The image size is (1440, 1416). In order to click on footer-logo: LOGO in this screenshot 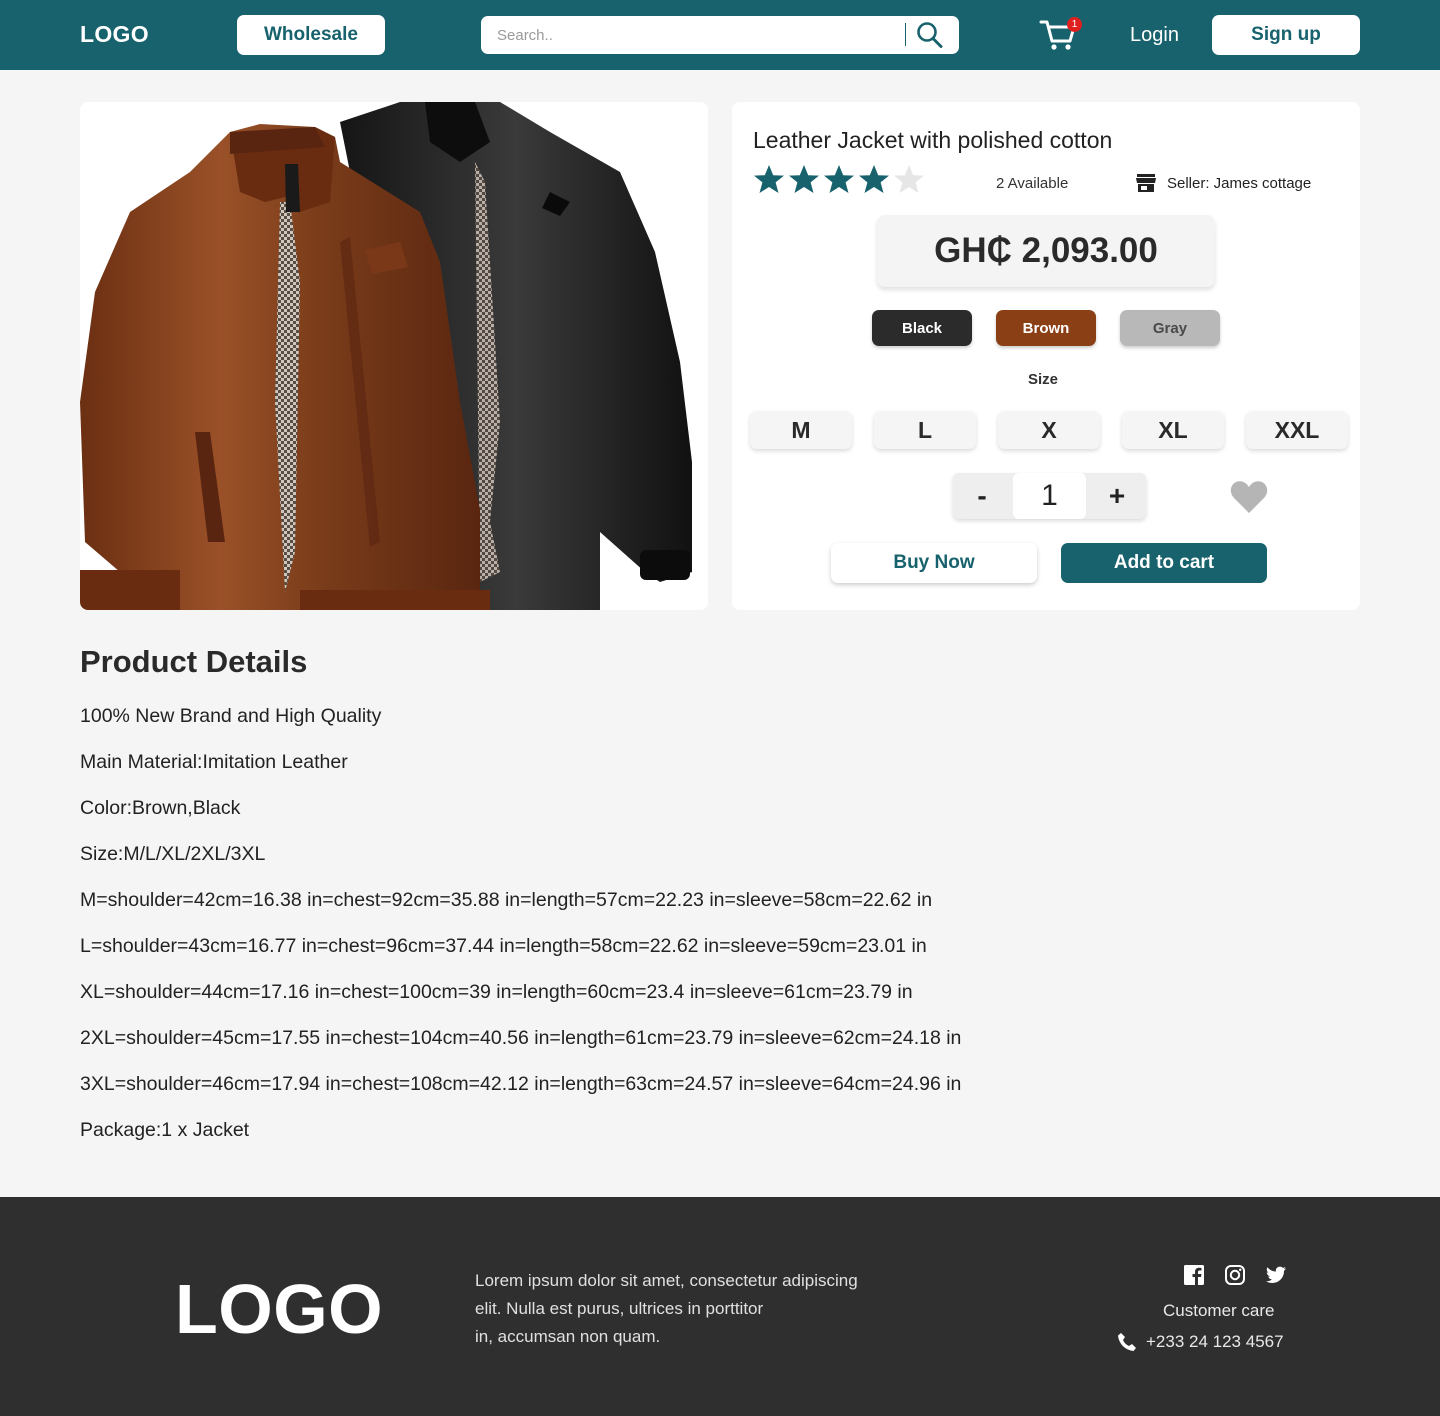, I will do `click(279, 1309)`.